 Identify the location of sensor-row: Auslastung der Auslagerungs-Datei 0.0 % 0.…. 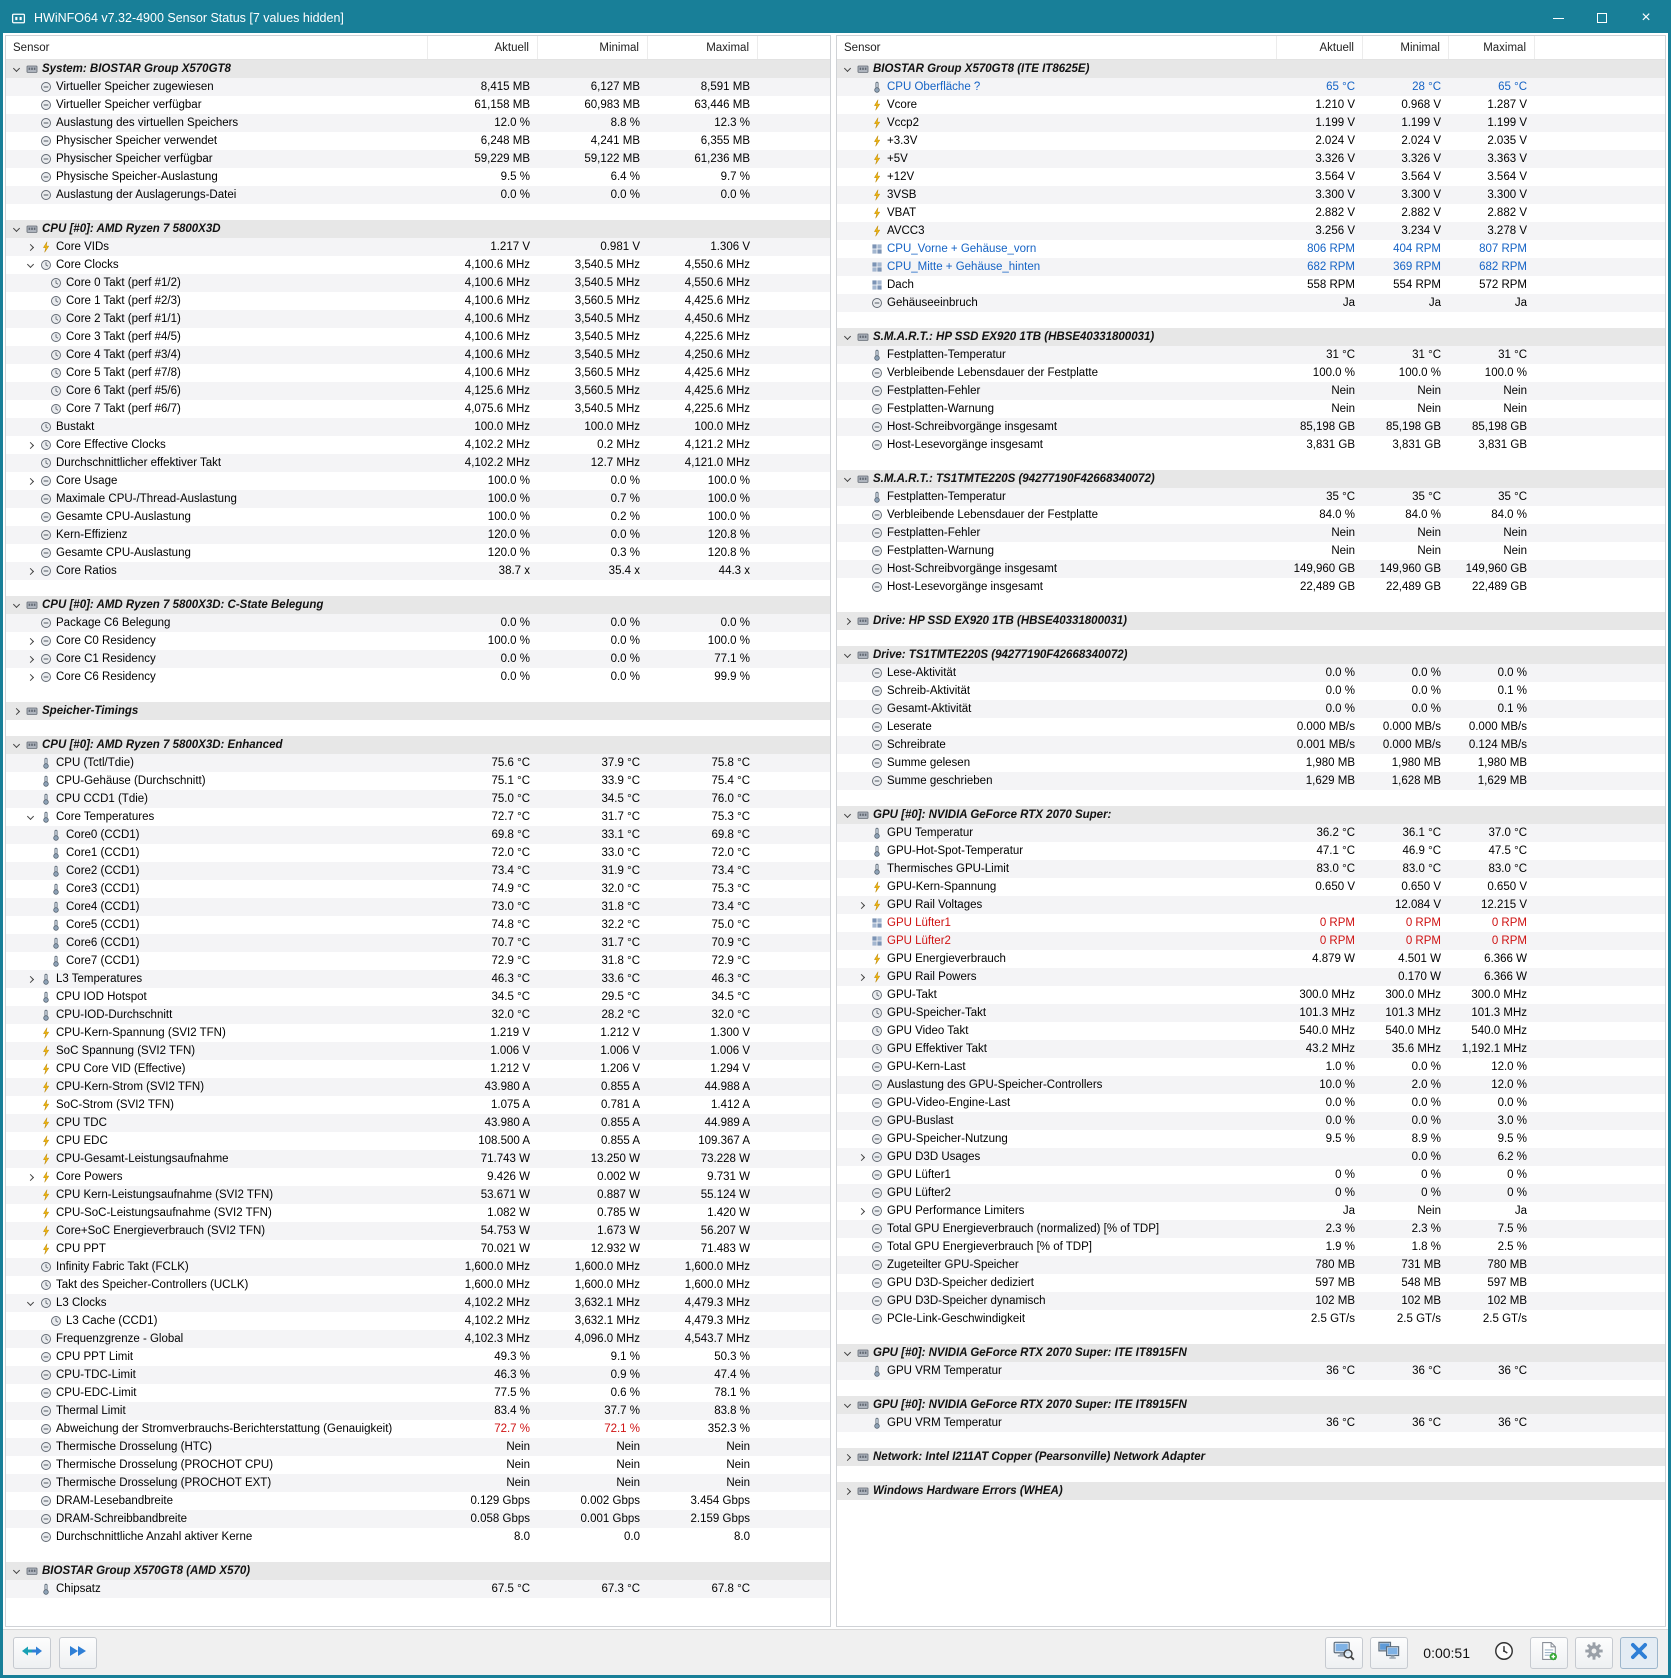
(418, 195).